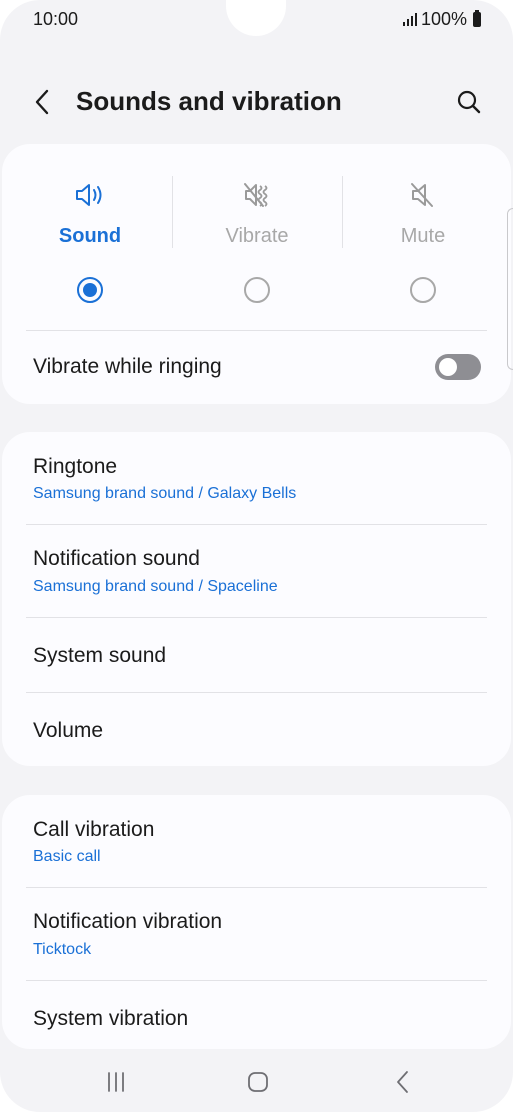  Describe the element at coordinates (256, 841) in the screenshot. I see `list-item-call-vibration: Call vibration Basic call` at that location.